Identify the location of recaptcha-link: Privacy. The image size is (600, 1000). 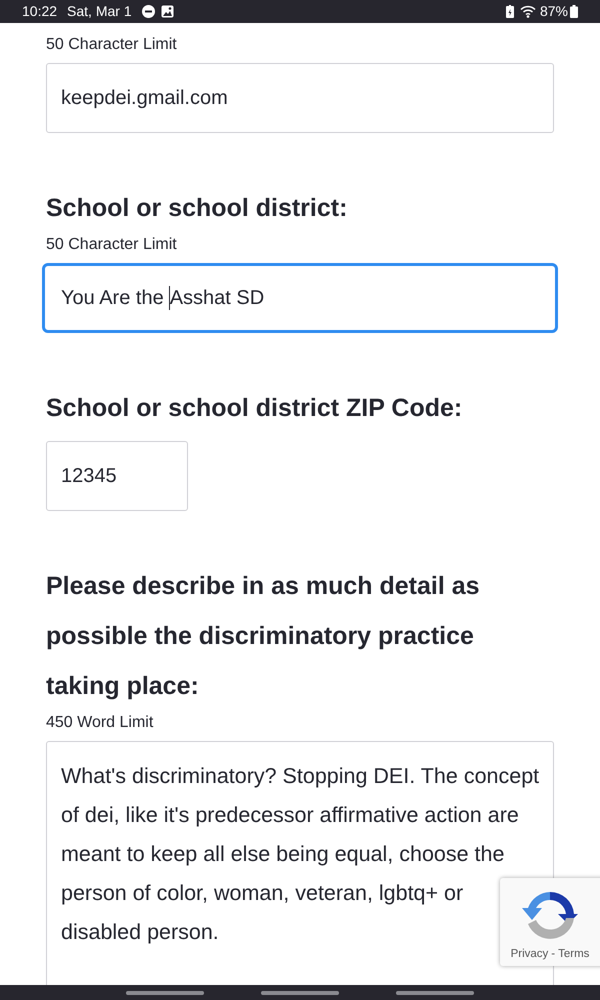
(529, 955).